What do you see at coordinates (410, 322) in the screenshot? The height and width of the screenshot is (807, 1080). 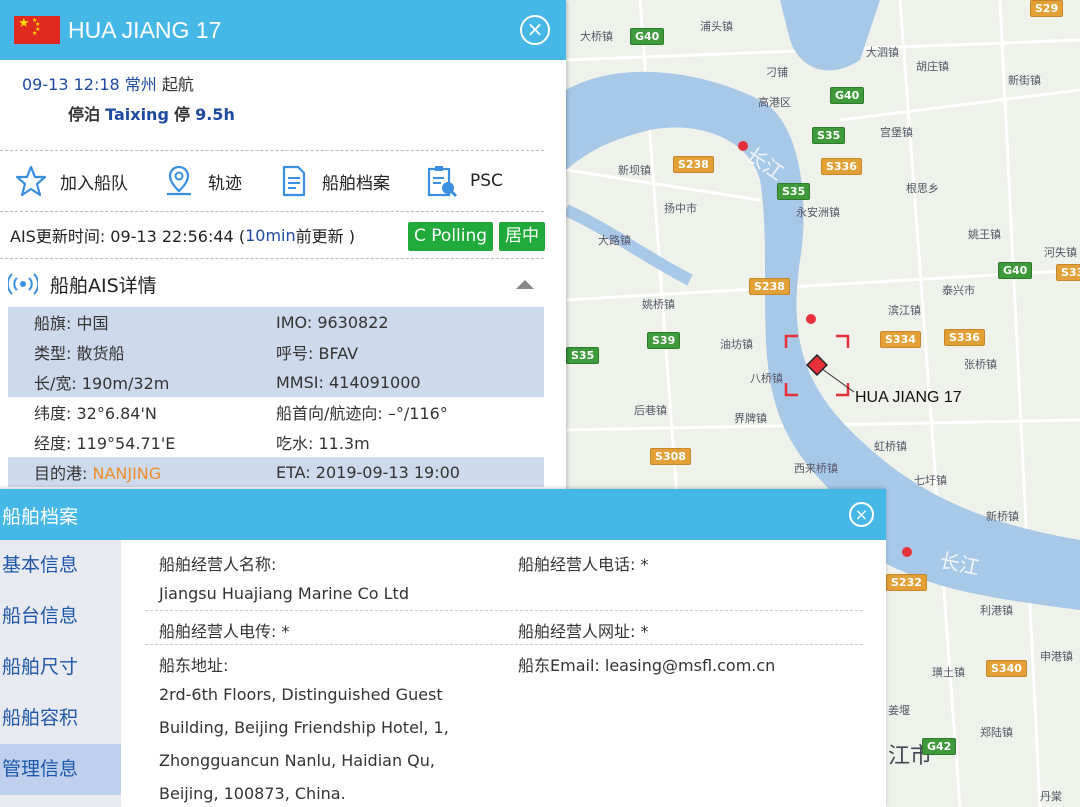 I see `detail-cell: IMO: 9630822` at bounding box center [410, 322].